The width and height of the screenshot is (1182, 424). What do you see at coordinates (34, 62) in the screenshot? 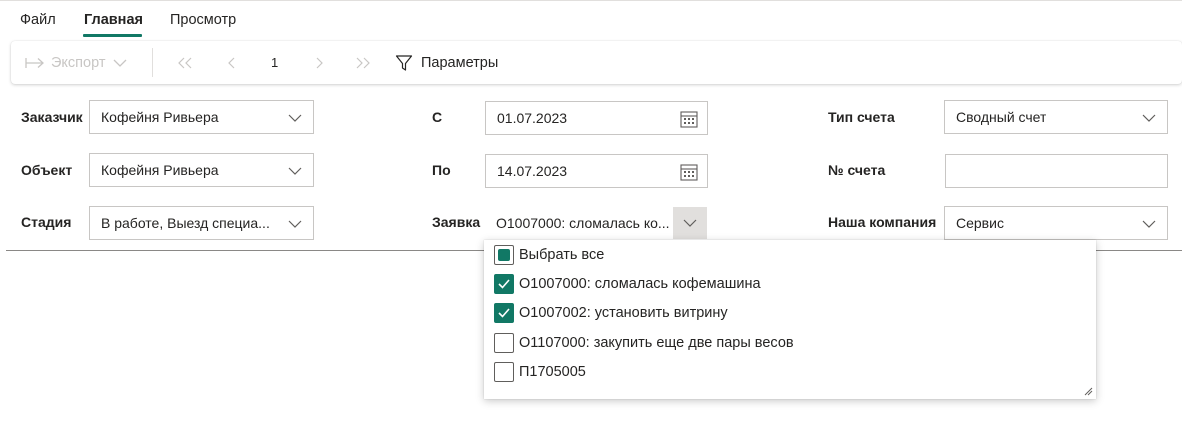
I see `export-arrow-icon` at bounding box center [34, 62].